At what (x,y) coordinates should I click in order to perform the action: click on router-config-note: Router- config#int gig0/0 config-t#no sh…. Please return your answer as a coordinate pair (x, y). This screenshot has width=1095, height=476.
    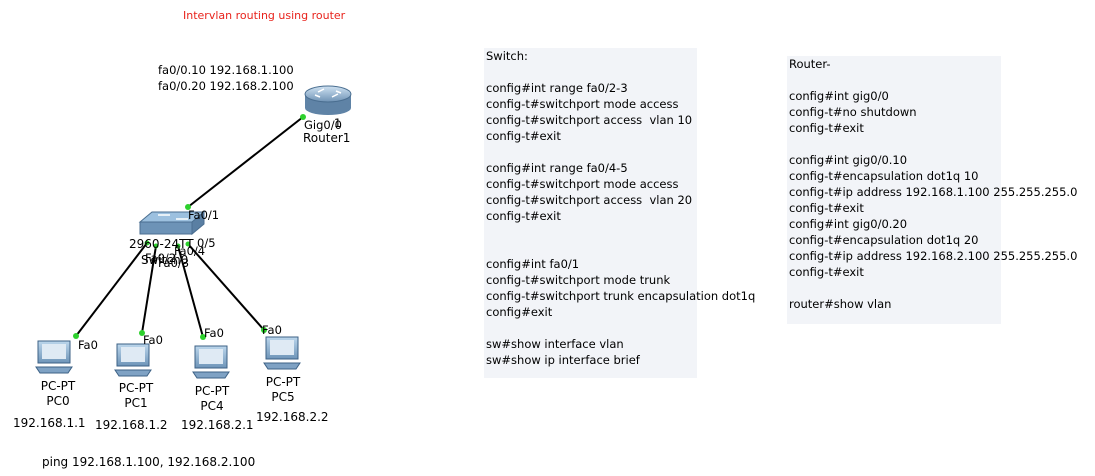
    Looking at the image, I should click on (932, 190).